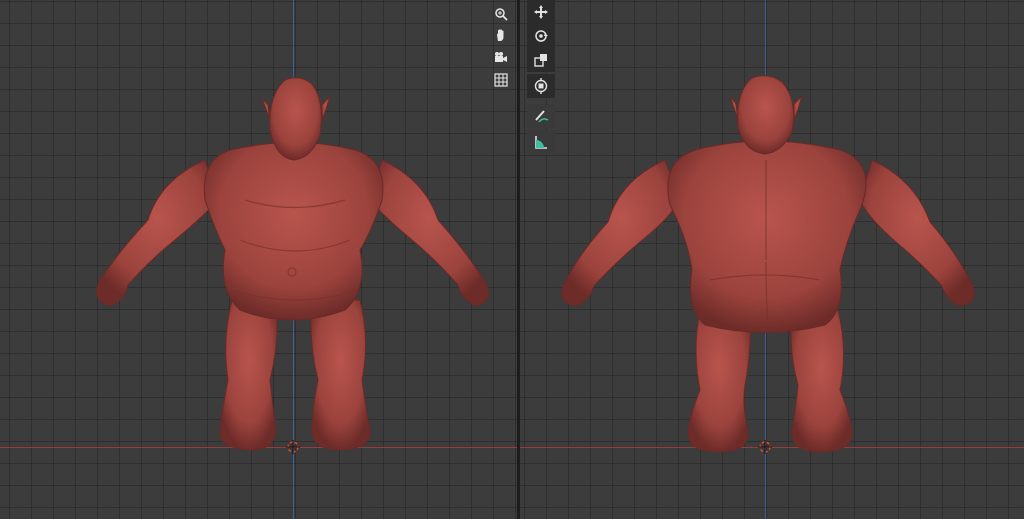 Image resolution: width=1024 pixels, height=519 pixels. What do you see at coordinates (541, 60) in the screenshot?
I see `scale-tool-icon` at bounding box center [541, 60].